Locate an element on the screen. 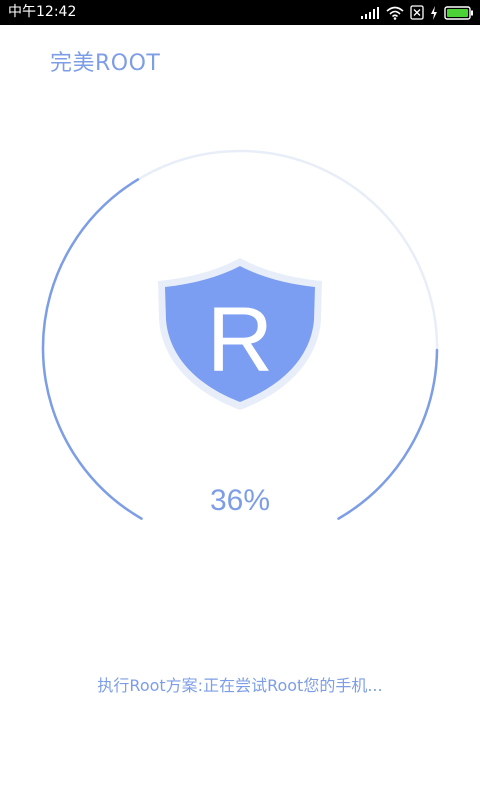  progress-percent: 36% is located at coordinates (240, 500).